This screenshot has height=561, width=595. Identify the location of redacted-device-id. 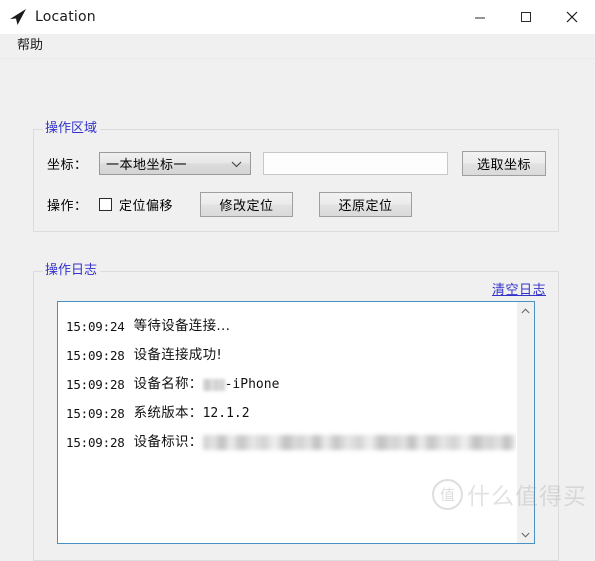
(359, 442).